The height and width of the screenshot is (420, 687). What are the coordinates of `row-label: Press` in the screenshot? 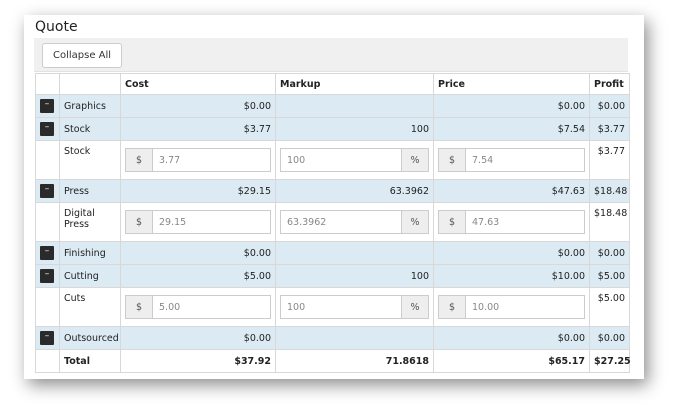 It's located at (90, 191).